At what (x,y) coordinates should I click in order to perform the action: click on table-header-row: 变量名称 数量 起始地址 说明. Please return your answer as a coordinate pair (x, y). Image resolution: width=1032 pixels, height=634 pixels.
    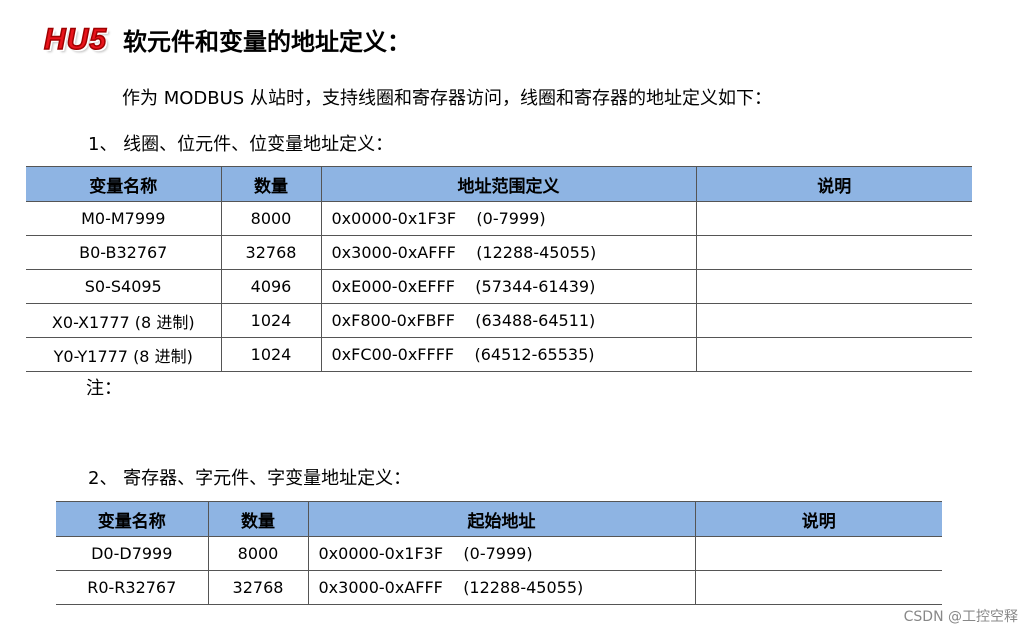
    Looking at the image, I should click on (499, 519).